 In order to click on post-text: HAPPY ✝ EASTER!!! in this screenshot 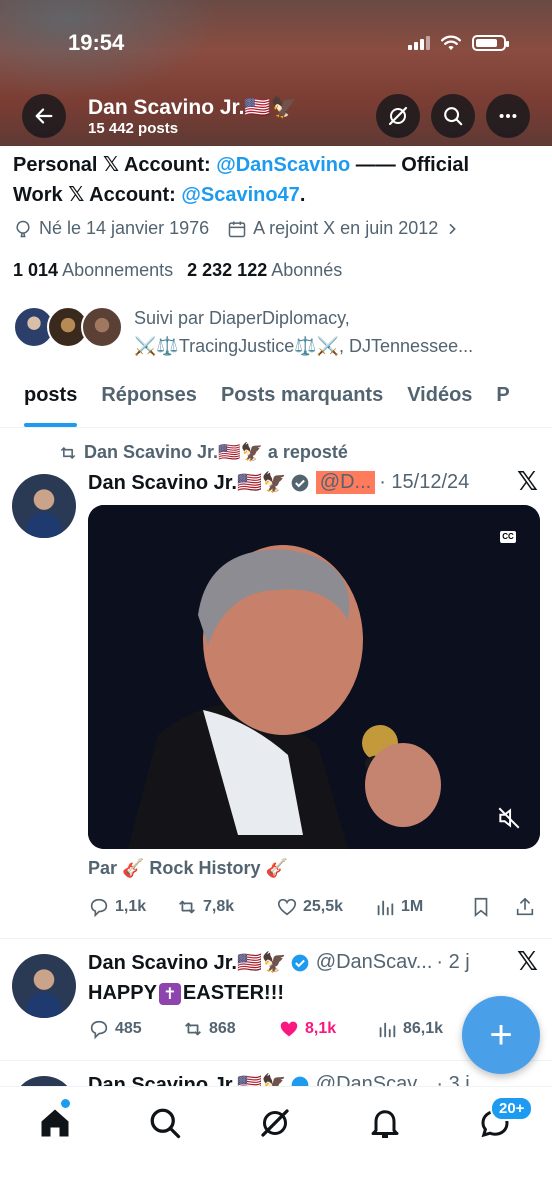, I will do `click(186, 993)`.